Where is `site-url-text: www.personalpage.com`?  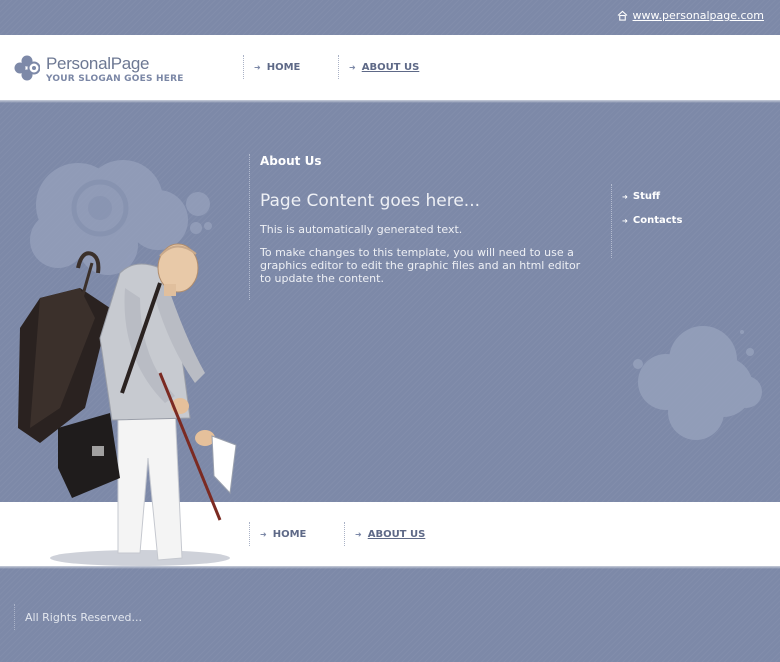 site-url-text: www.personalpage.com is located at coordinates (698, 15).